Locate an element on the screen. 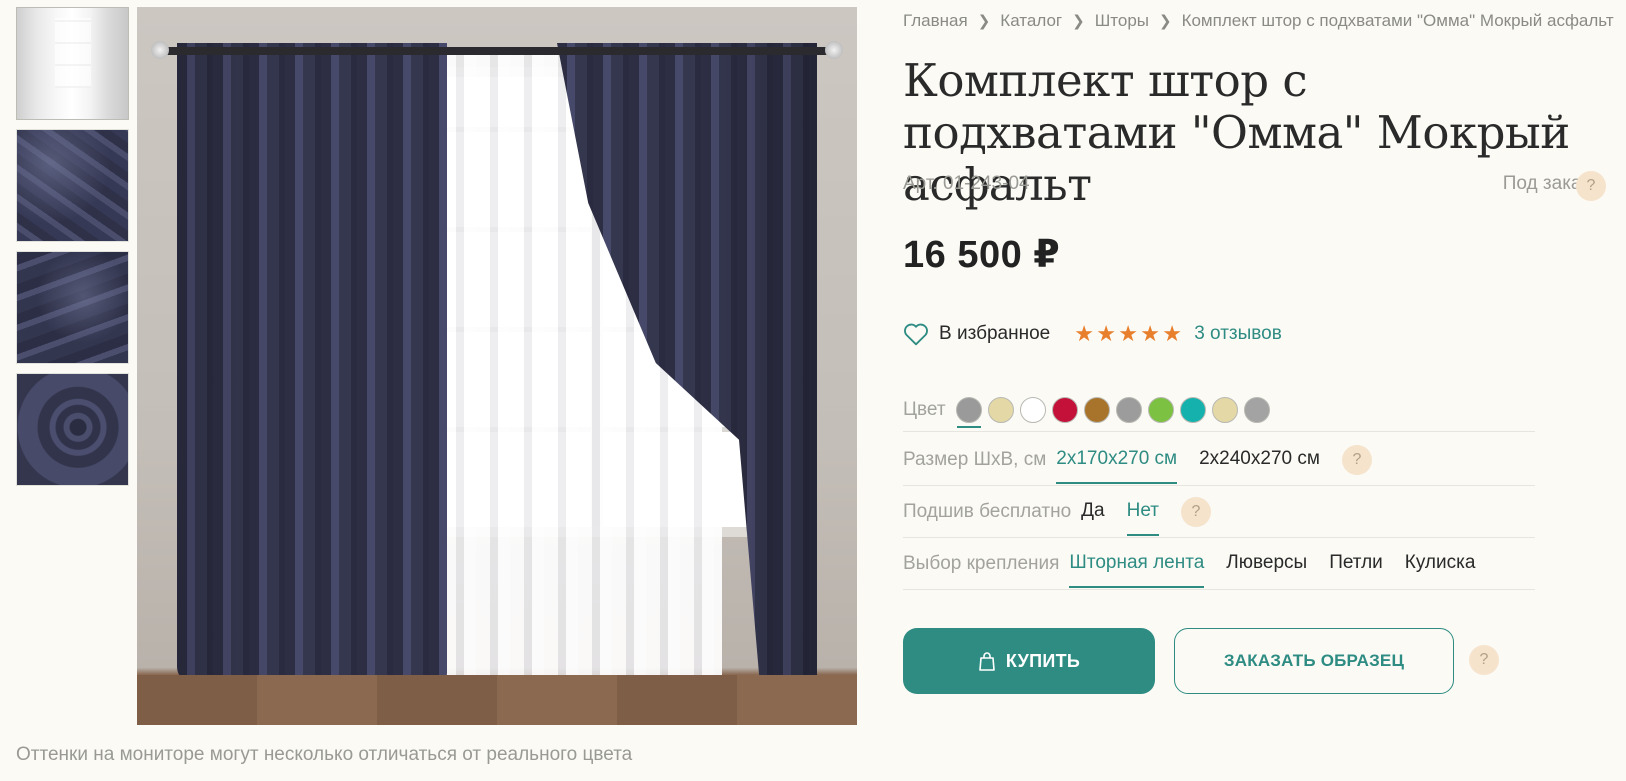  option-color: Цвет is located at coordinates (1219, 410).